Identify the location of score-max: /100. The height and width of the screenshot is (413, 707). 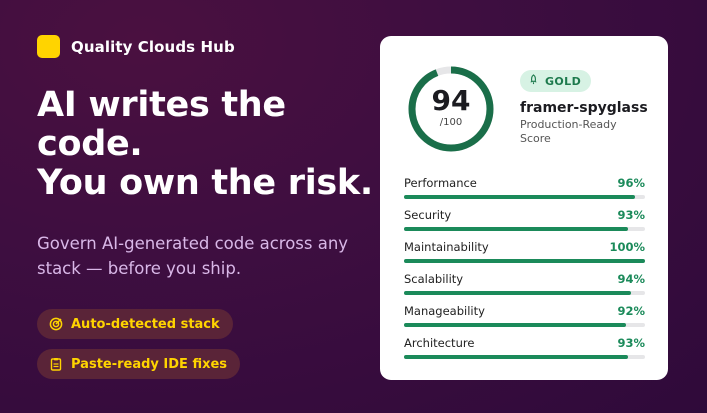
(451, 122).